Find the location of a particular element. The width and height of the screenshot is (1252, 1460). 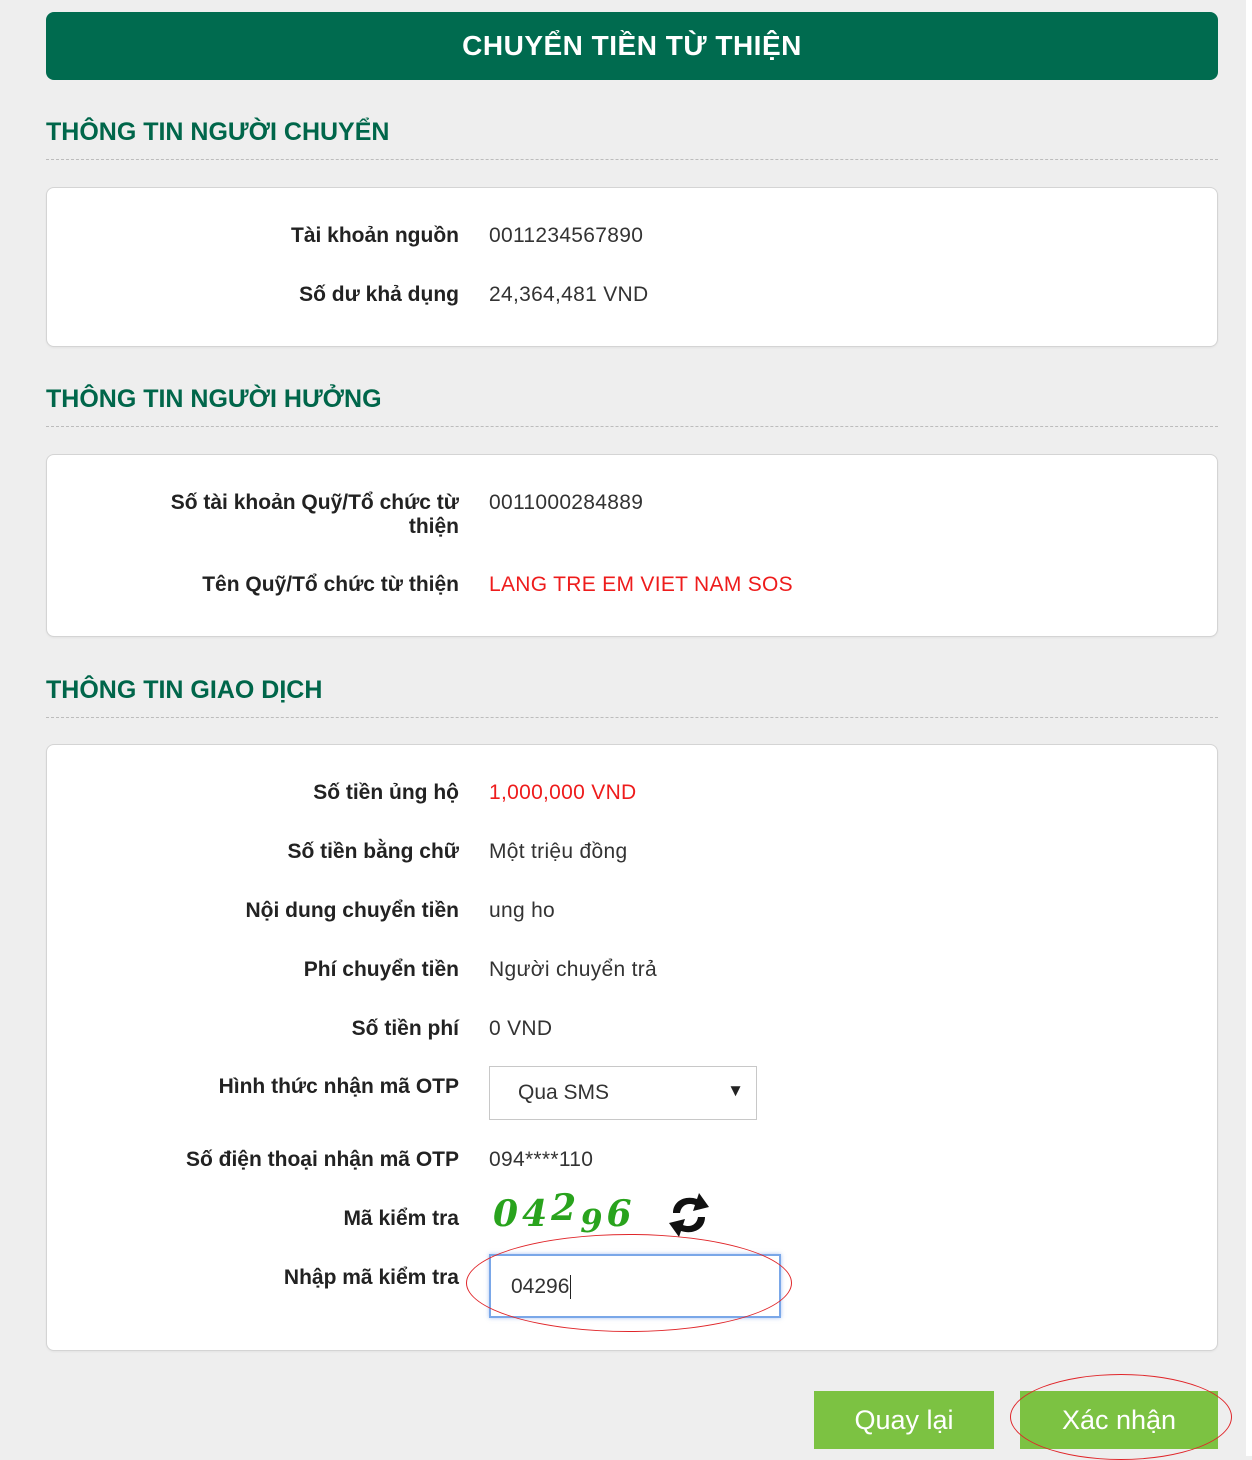

transfer-content-label: Nội dung chuyển tiền is located at coordinates (352, 910).